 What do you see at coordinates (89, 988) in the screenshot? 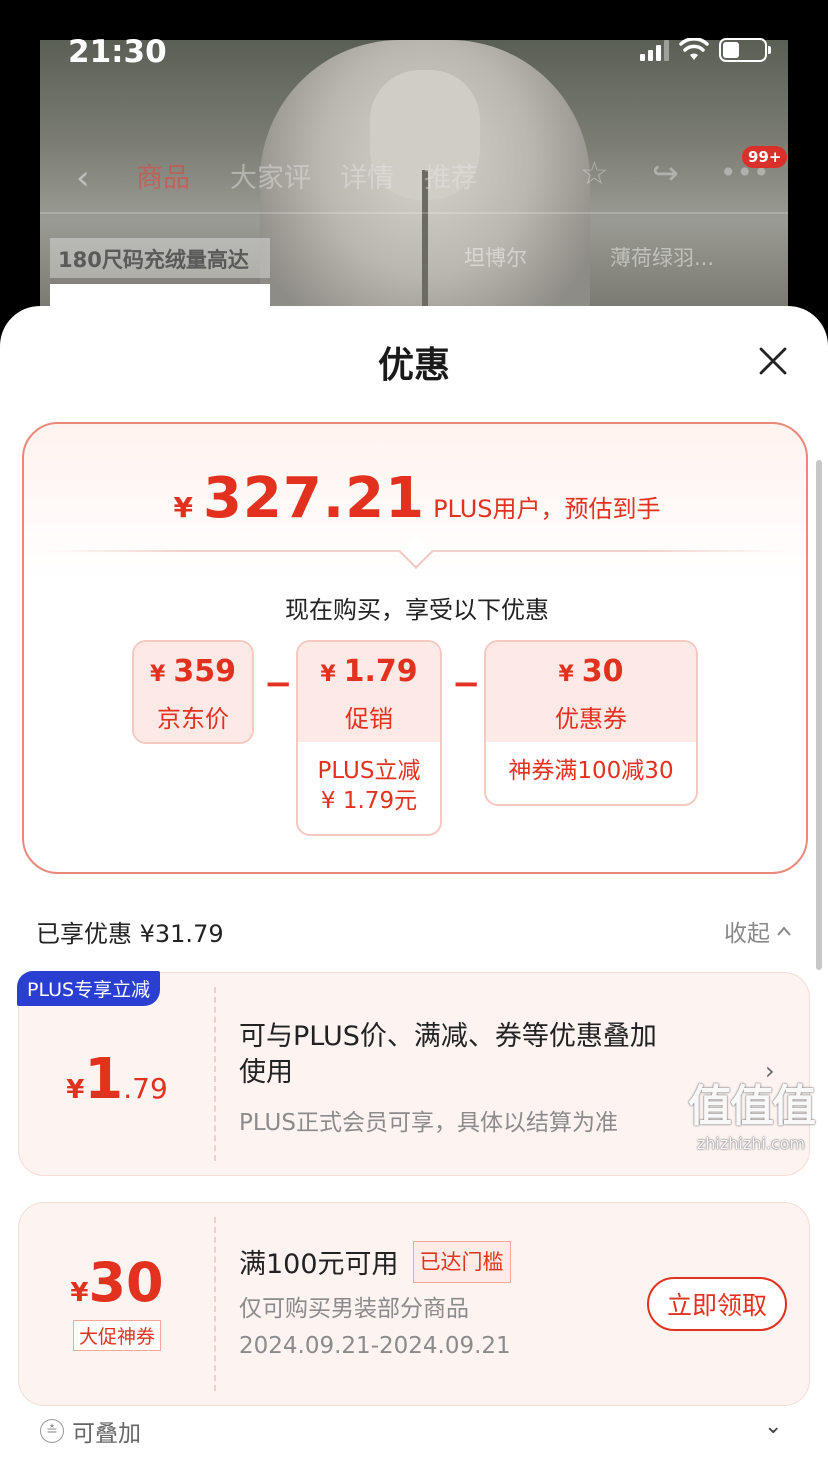
I see `plus-exclusive-badge: PLUS专享立减` at bounding box center [89, 988].